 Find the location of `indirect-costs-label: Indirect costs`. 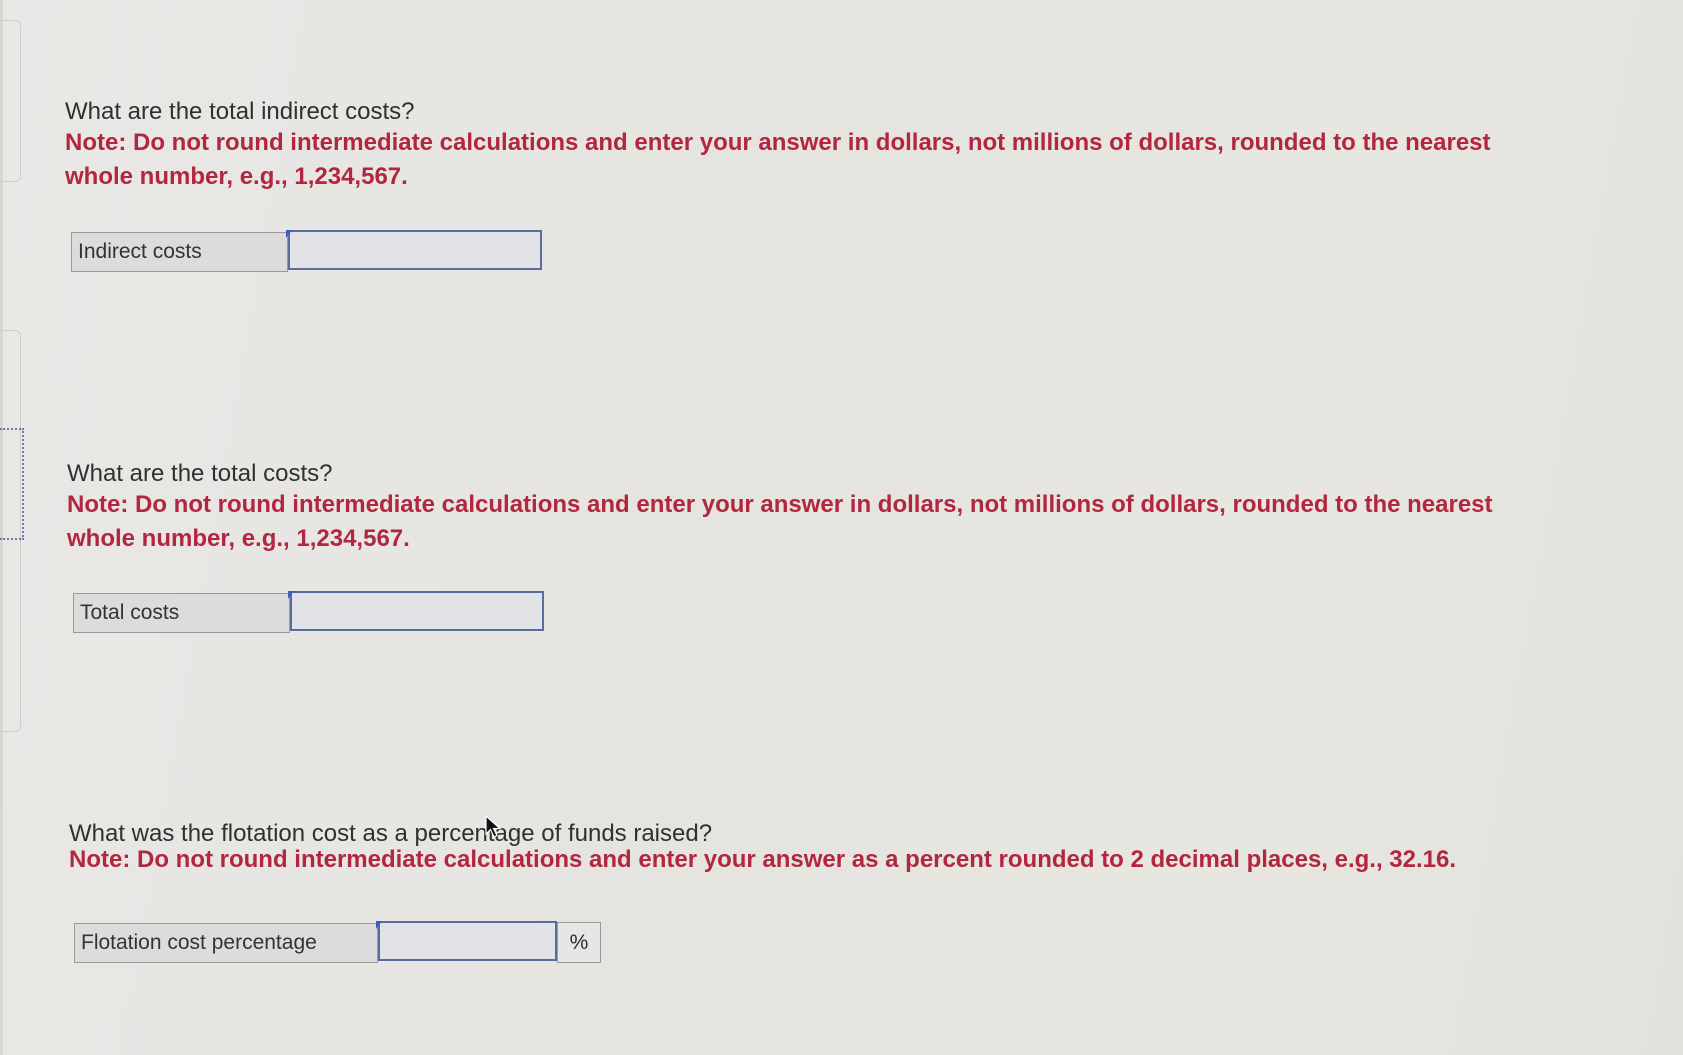

indirect-costs-label: Indirect costs is located at coordinates (179, 252).